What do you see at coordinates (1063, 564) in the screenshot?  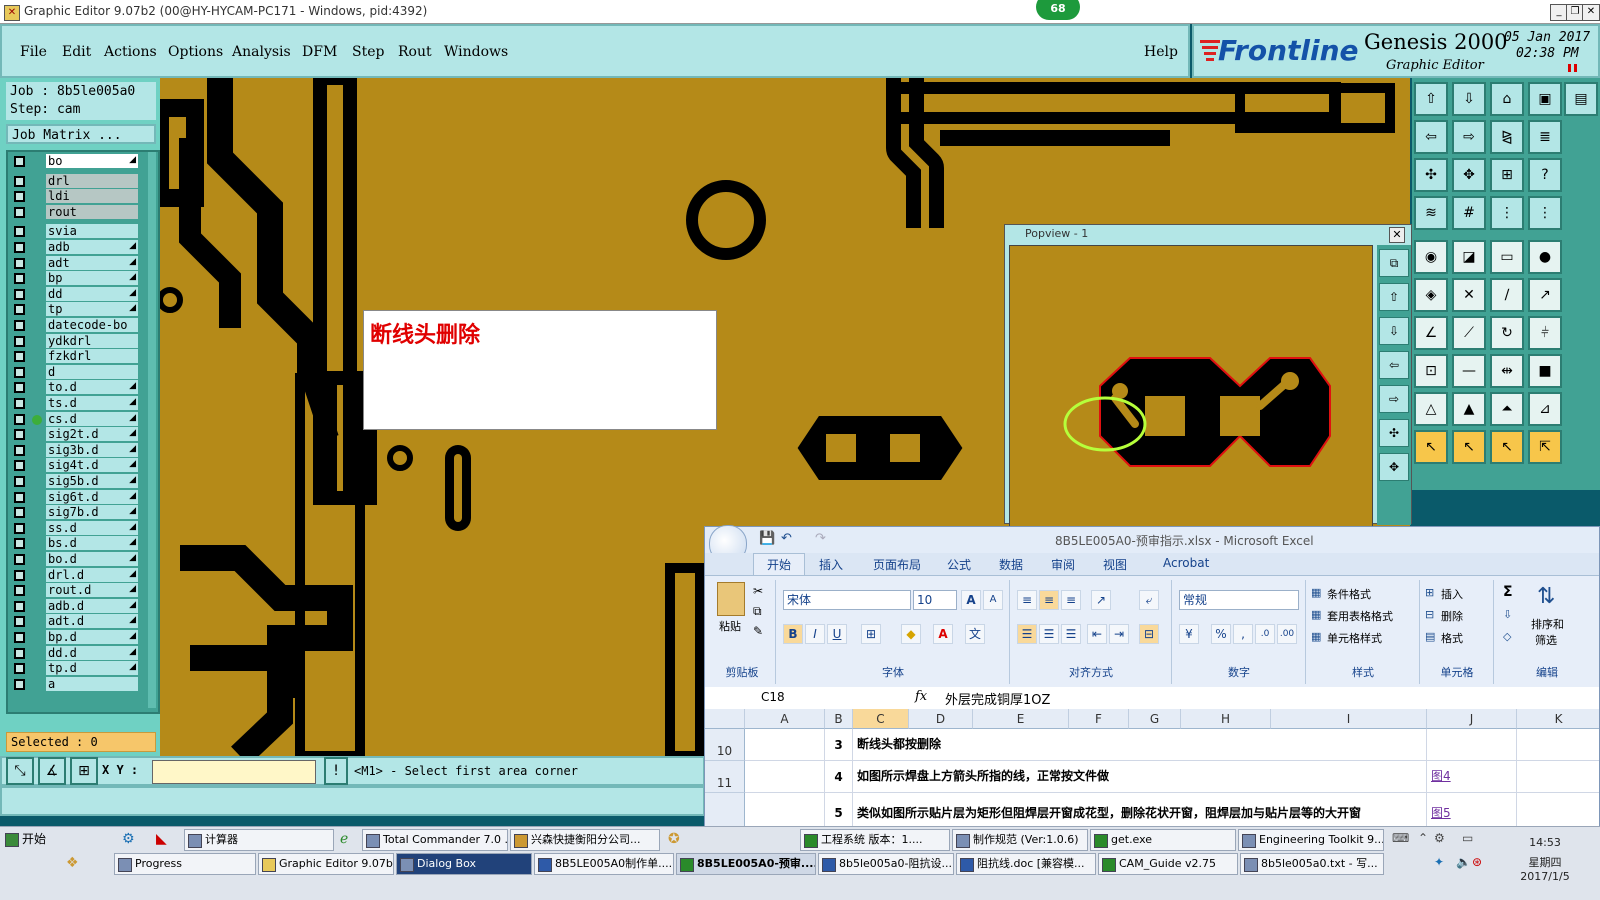 I see `tab-review: 审阅` at bounding box center [1063, 564].